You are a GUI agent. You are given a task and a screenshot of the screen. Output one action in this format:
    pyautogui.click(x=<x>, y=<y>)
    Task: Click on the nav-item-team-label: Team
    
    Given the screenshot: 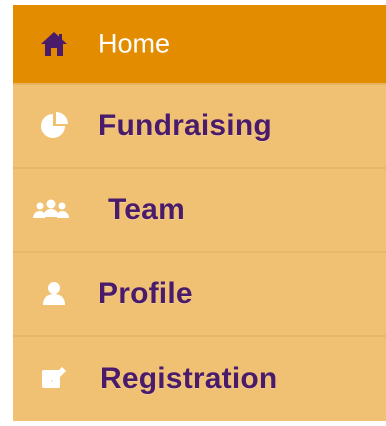 What is the action you would take?
    pyautogui.click(x=146, y=209)
    